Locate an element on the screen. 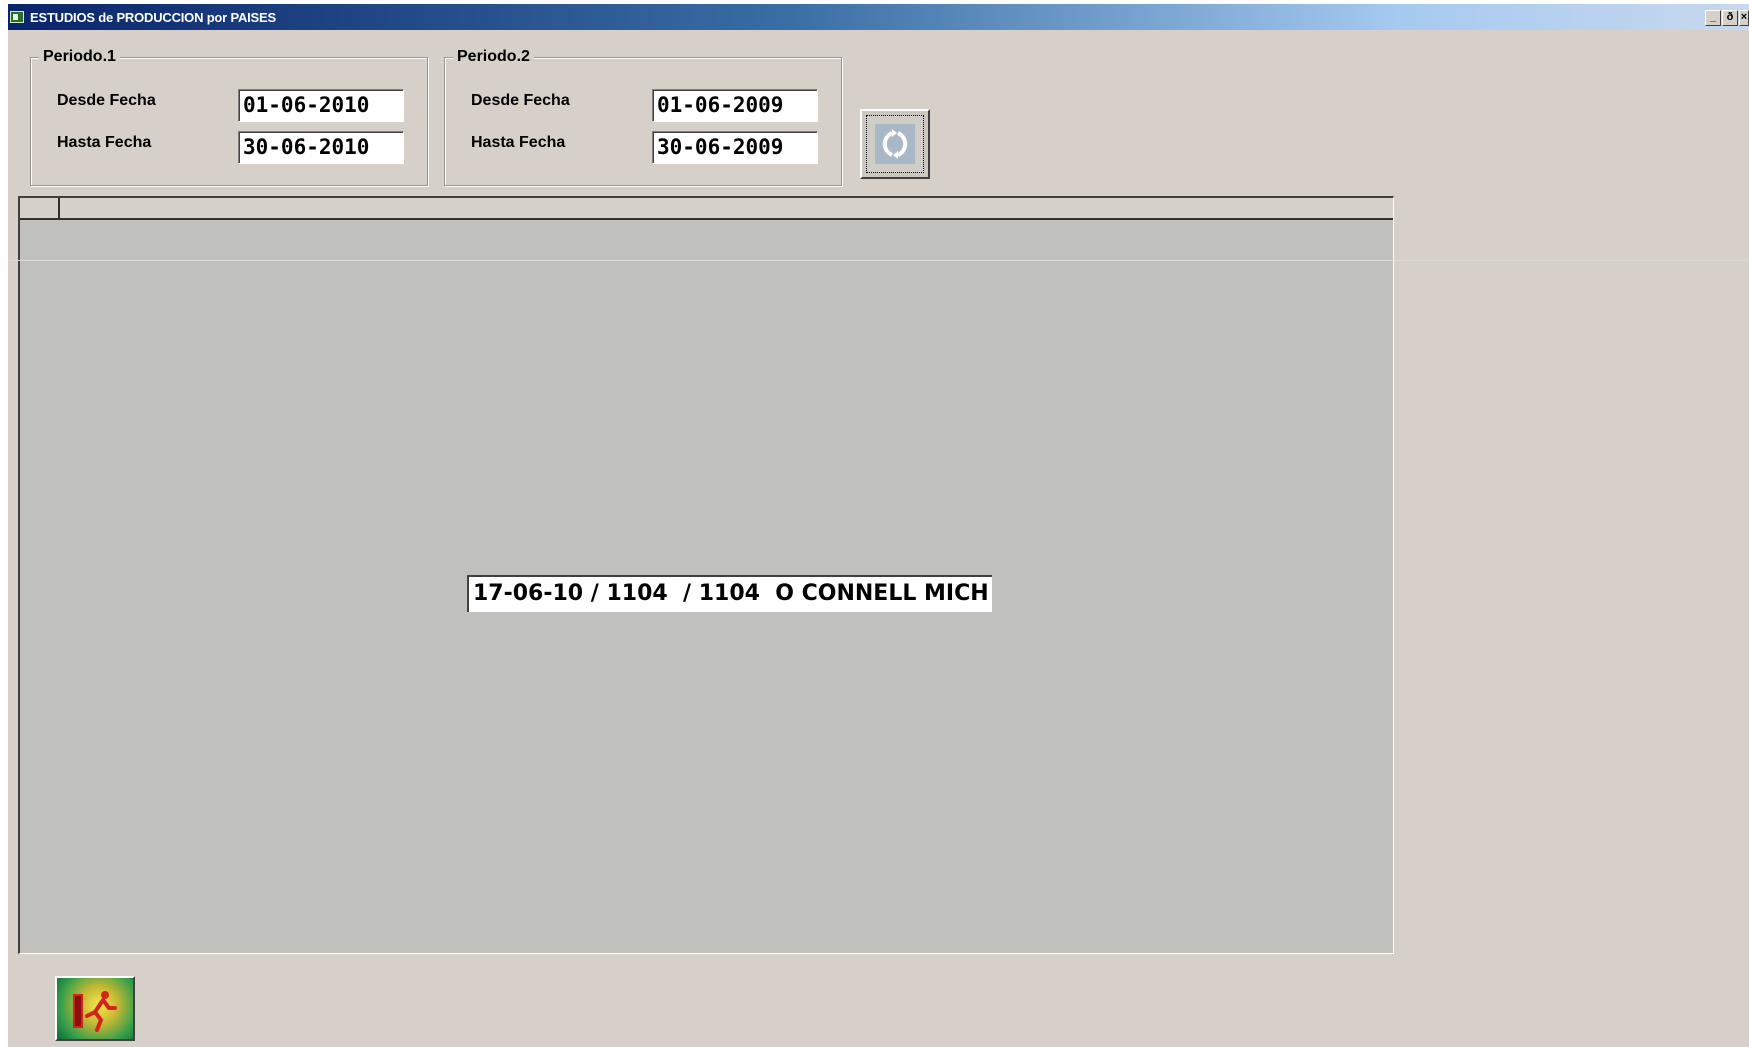  exit-button is located at coordinates (95, 1008).